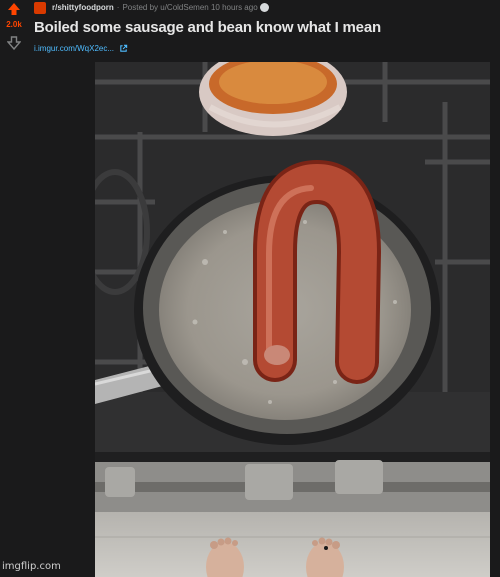  Describe the element at coordinates (264, 8) in the screenshot. I see `award-icon` at that location.